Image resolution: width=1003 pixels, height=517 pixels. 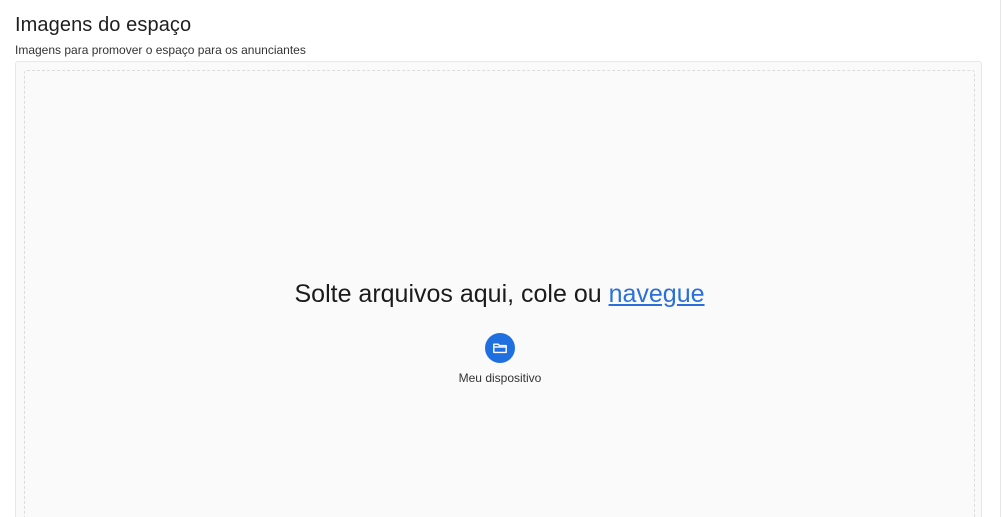 What do you see at coordinates (451, 294) in the screenshot?
I see `drop-text: Solte arquivos aqui, cole ou` at bounding box center [451, 294].